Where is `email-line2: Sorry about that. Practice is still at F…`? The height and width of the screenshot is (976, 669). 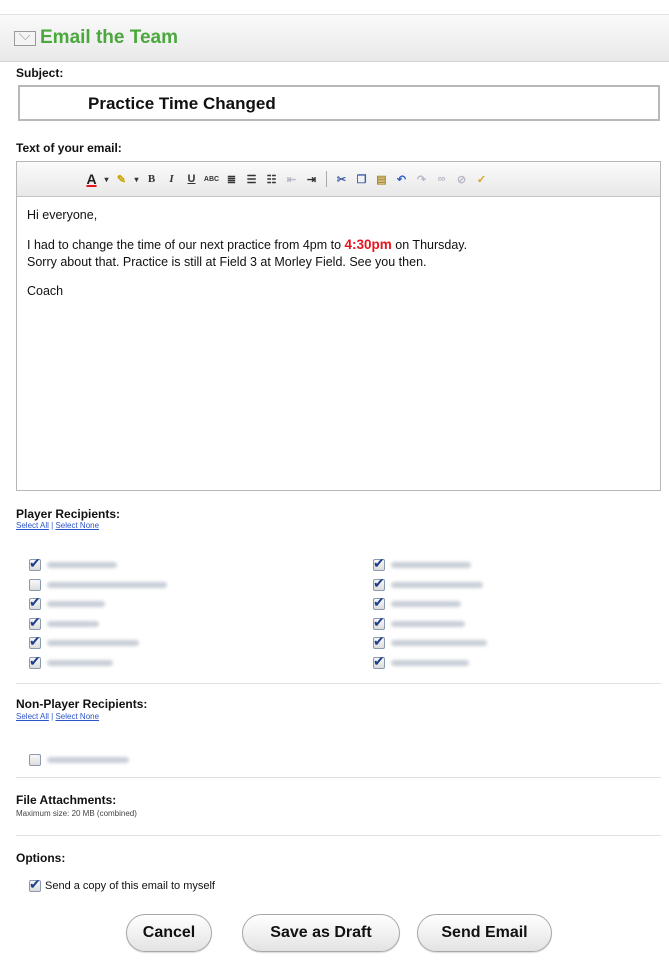
email-line2: Sorry about that. Practice is still at F… is located at coordinates (227, 262).